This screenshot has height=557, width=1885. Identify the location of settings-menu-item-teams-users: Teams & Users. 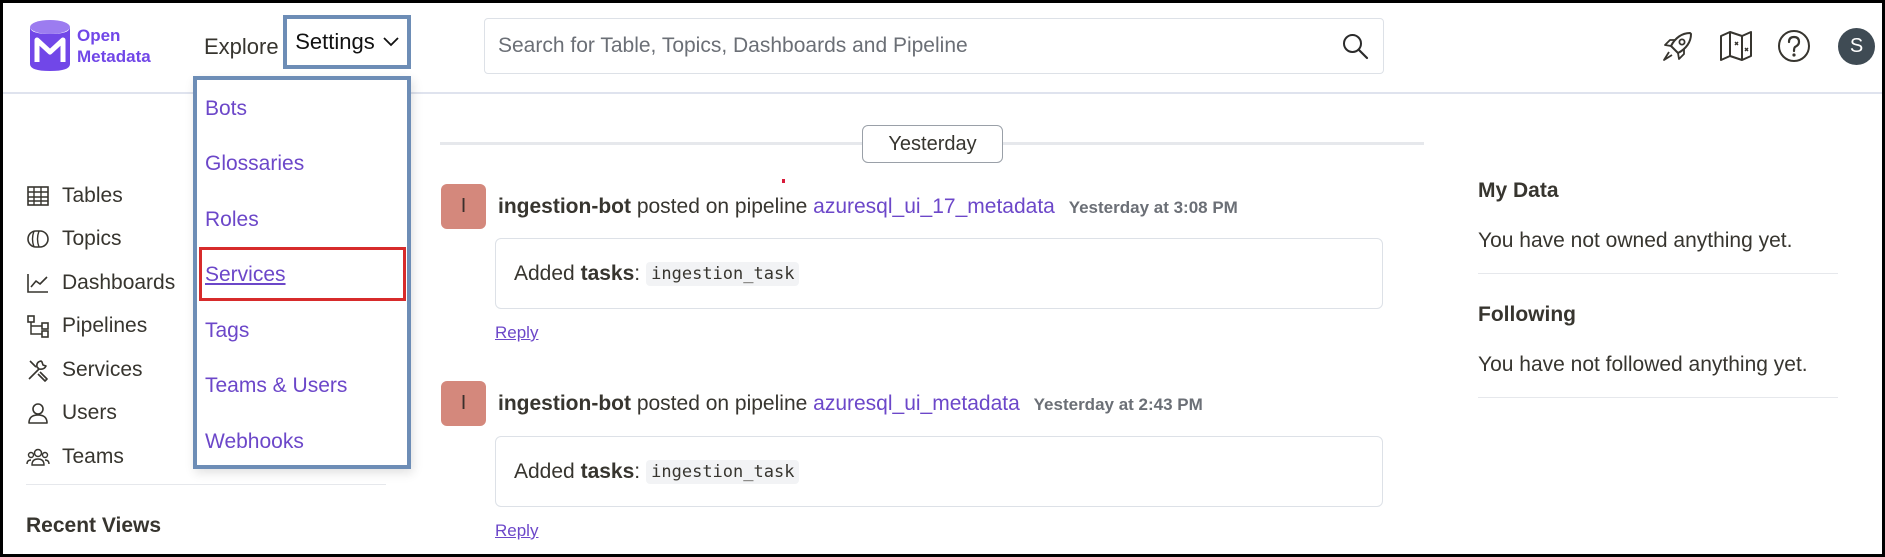
(276, 386).